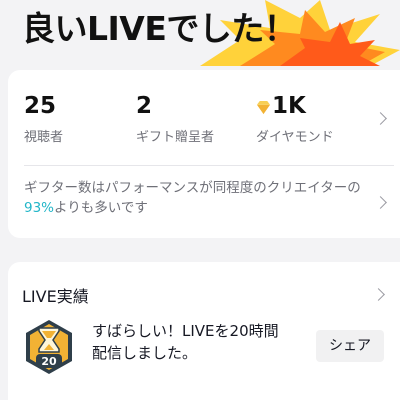 The height and width of the screenshot is (400, 400). I want to click on viewers-count: 25, so click(40, 106).